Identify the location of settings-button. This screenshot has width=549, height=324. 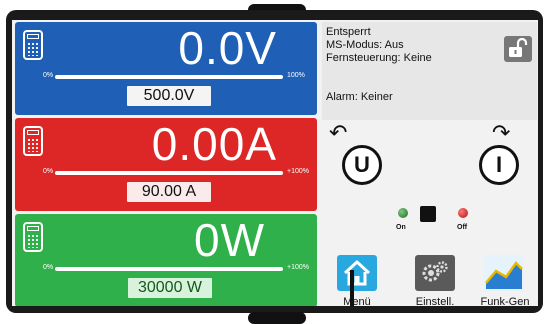
(435, 273).